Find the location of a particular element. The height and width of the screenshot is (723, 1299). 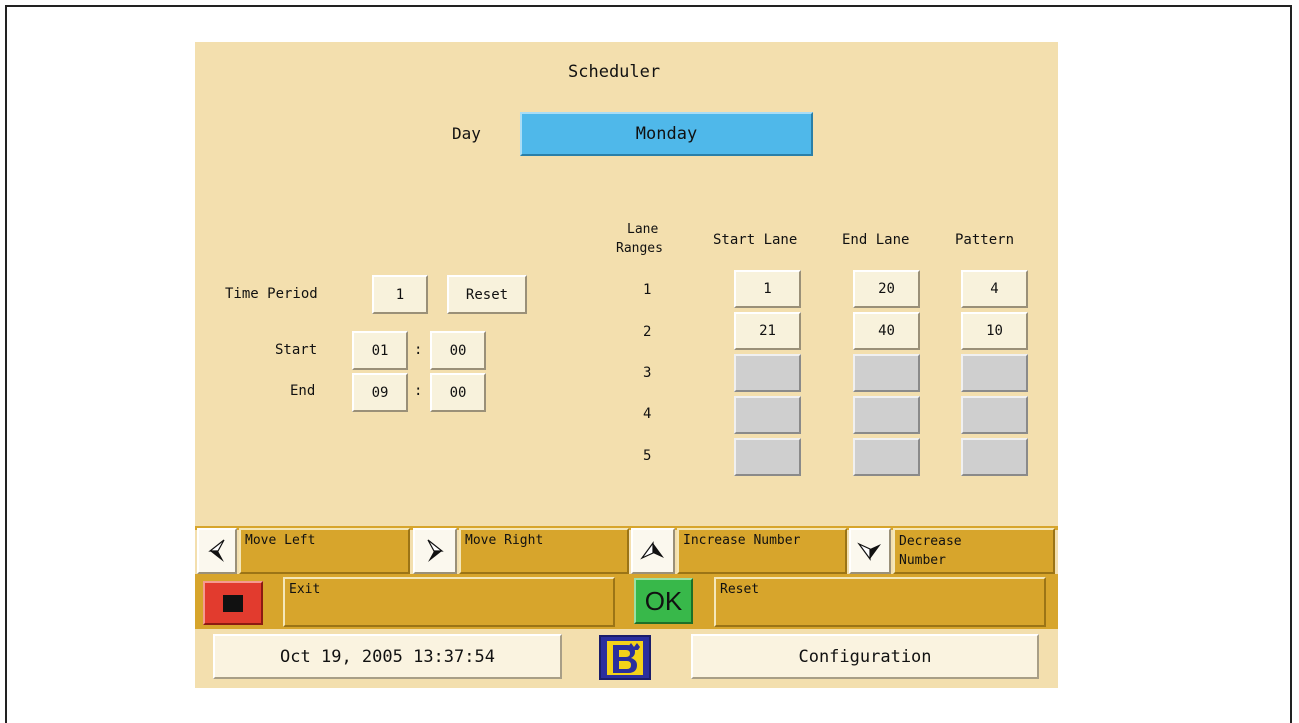

lane-row-3-end is located at coordinates (886, 373).